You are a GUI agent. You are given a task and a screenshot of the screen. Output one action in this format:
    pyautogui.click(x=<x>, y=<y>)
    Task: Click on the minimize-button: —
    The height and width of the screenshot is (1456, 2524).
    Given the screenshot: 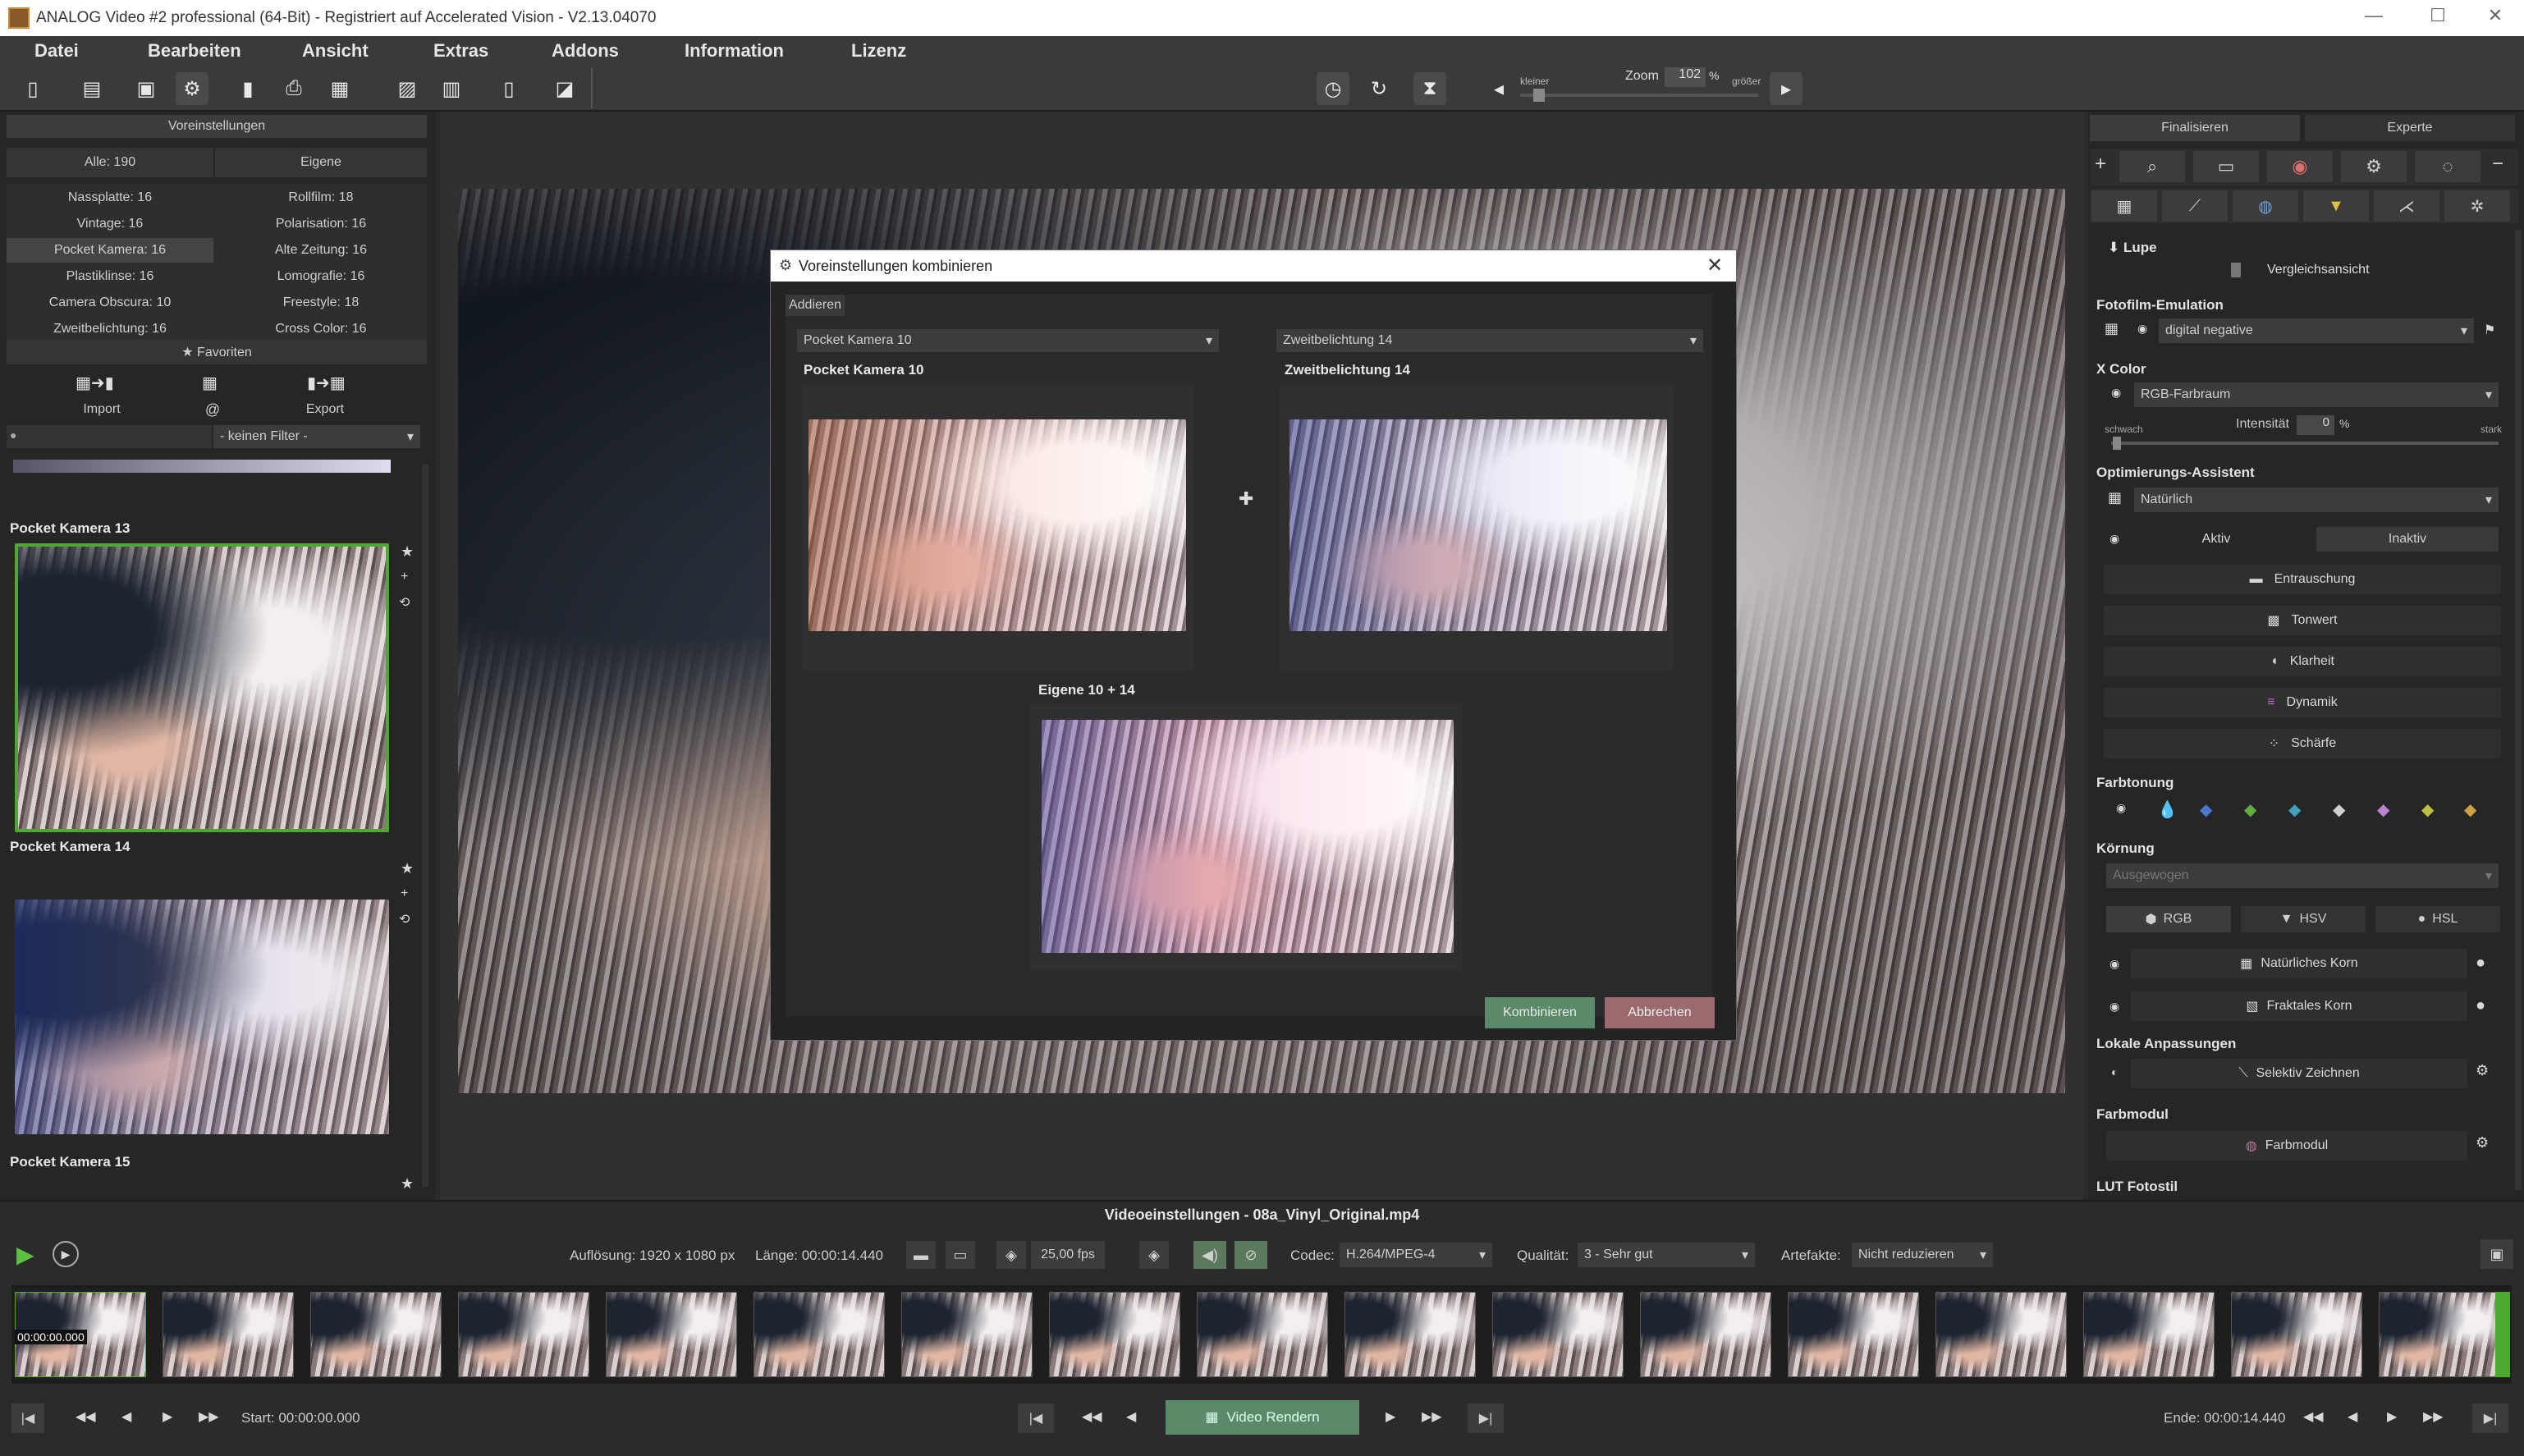 What is the action you would take?
    pyautogui.click(x=2373, y=18)
    